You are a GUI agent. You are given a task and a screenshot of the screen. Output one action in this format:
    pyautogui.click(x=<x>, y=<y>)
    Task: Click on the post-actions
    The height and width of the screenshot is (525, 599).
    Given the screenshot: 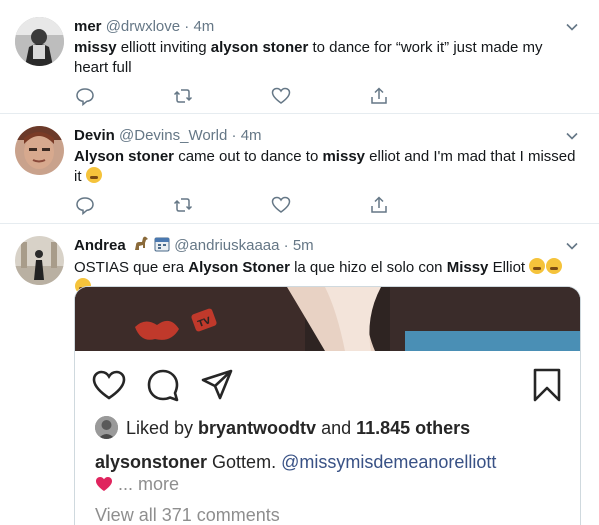 What is the action you would take?
    pyautogui.click(x=327, y=381)
    